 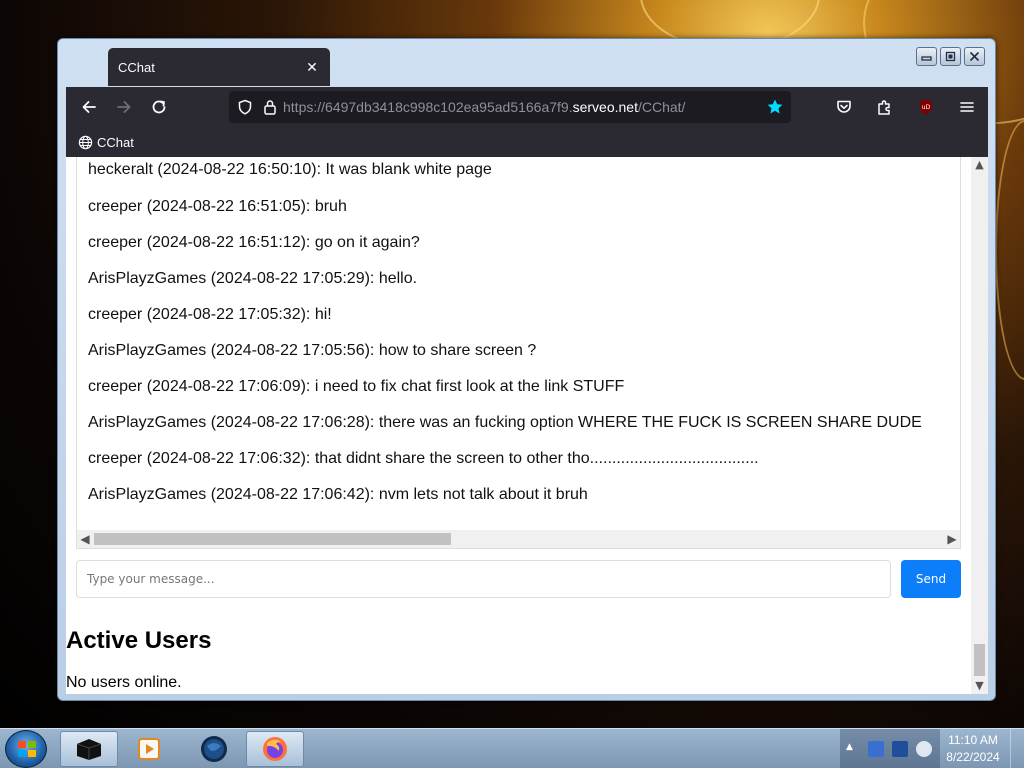 I want to click on message-input-row: Send, so click(x=518, y=579).